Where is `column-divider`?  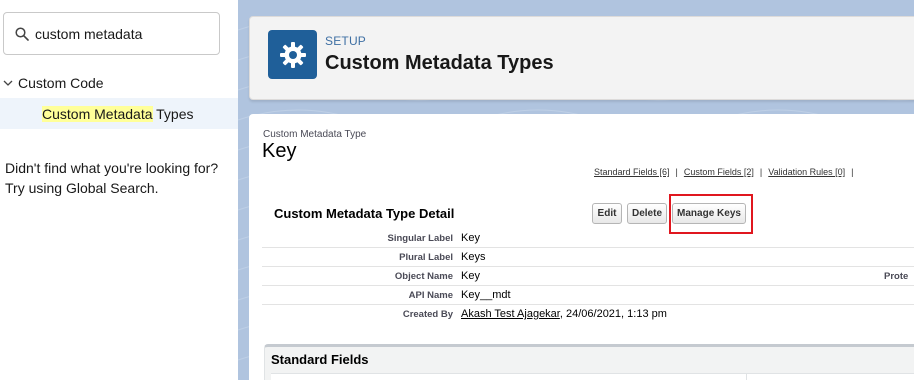
column-divider is located at coordinates (746, 377).